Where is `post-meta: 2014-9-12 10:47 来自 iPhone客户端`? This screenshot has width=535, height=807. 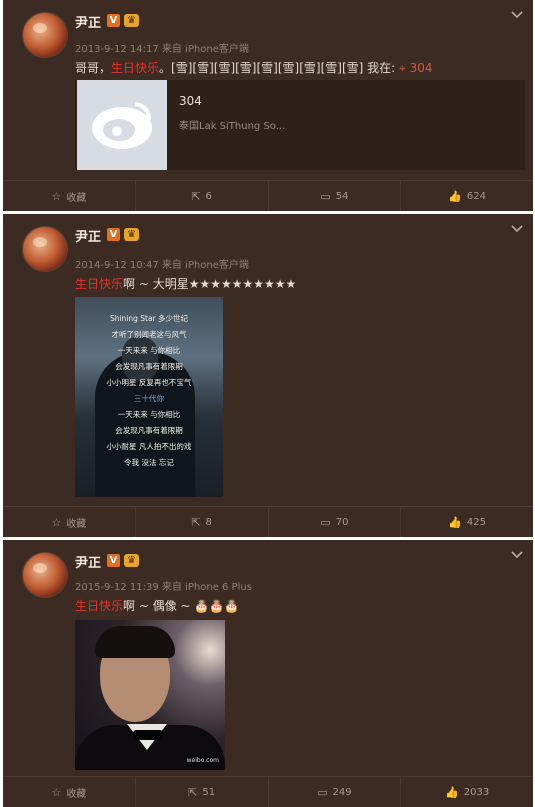
post-meta: 2014-9-12 10:47 来自 iPhone客户端 is located at coordinates (162, 265).